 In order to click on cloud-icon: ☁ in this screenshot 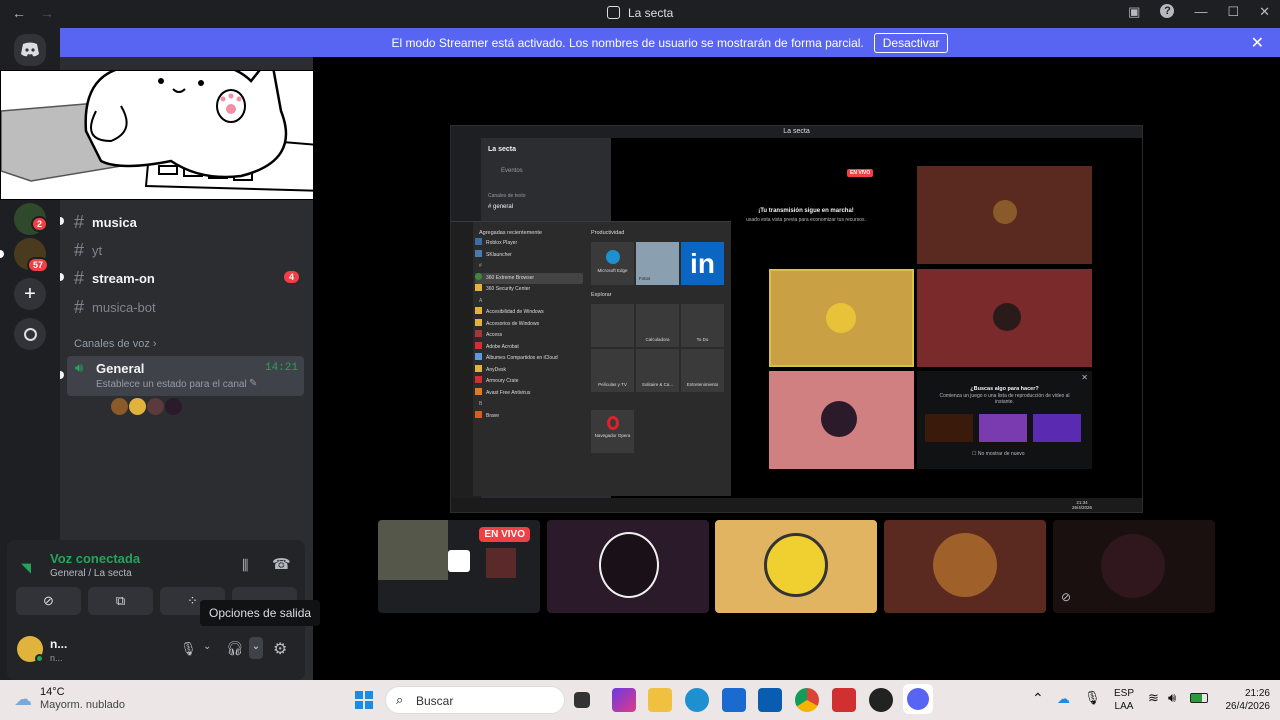, I will do `click(23, 698)`.